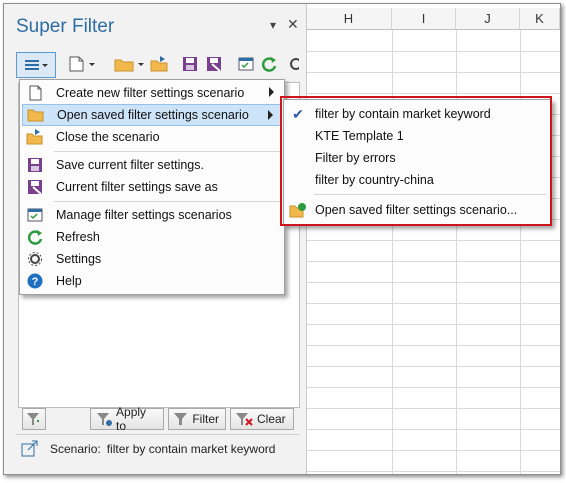 The width and height of the screenshot is (566, 483). I want to click on menu-item-create-new-scenario: Create new filter settings scenario, so click(152, 93).